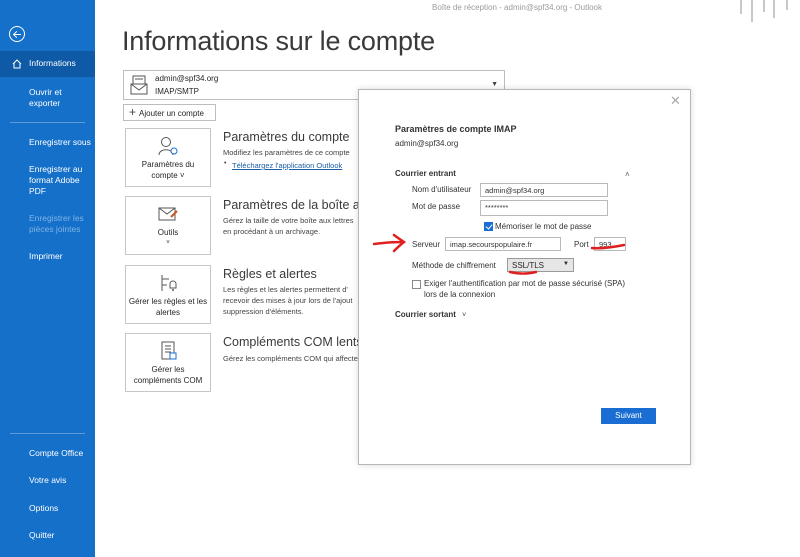  I want to click on username-label: Nom d'utilisateur, so click(442, 189).